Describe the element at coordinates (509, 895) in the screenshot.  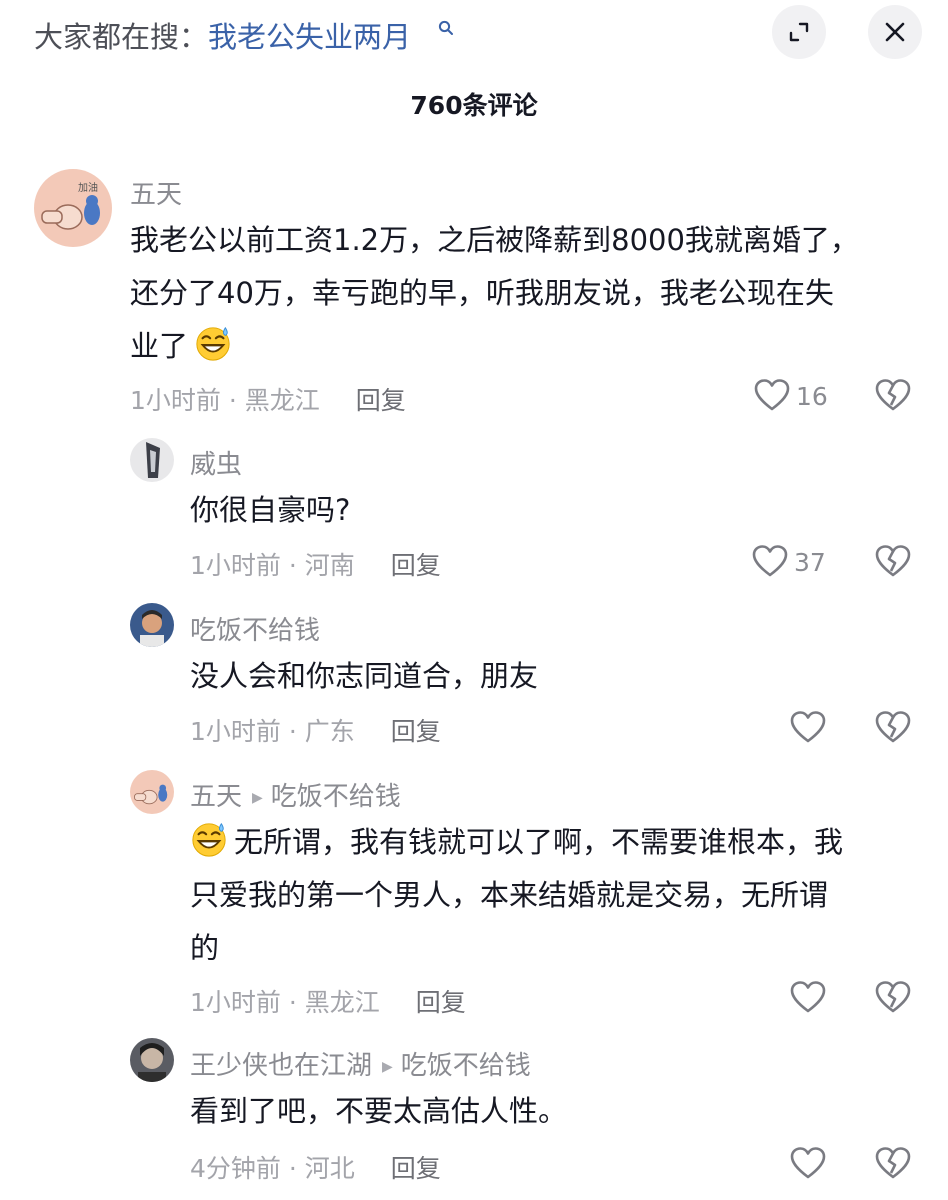
I see `comment-line: 只爱我的第一个男人，本来结婚就是交易，无所谓` at that location.